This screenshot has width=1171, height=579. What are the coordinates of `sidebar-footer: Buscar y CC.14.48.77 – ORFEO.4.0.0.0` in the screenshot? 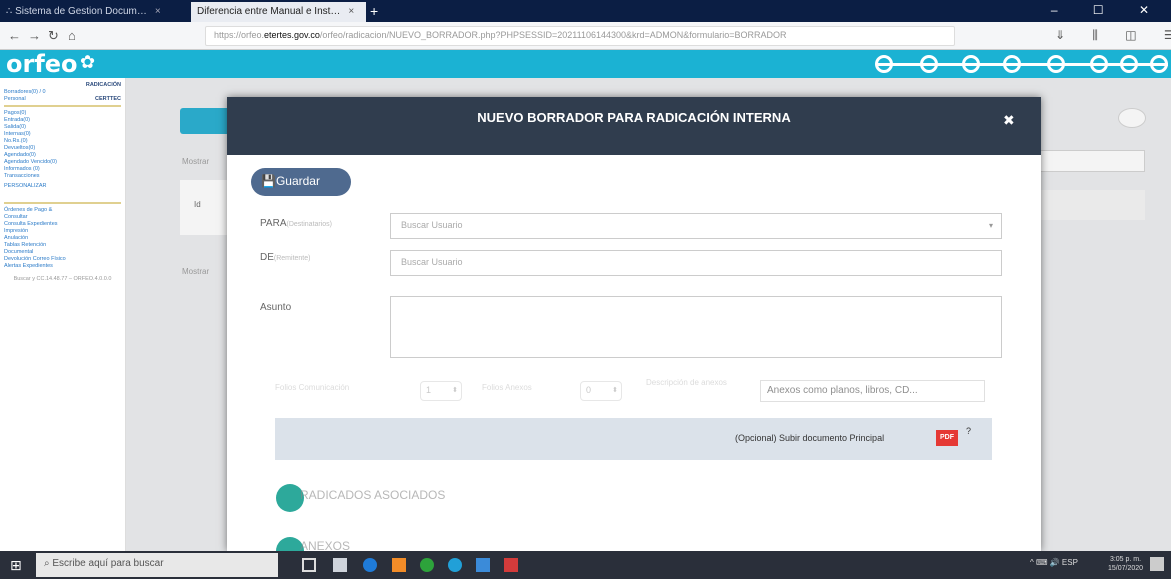 It's located at (62, 279).